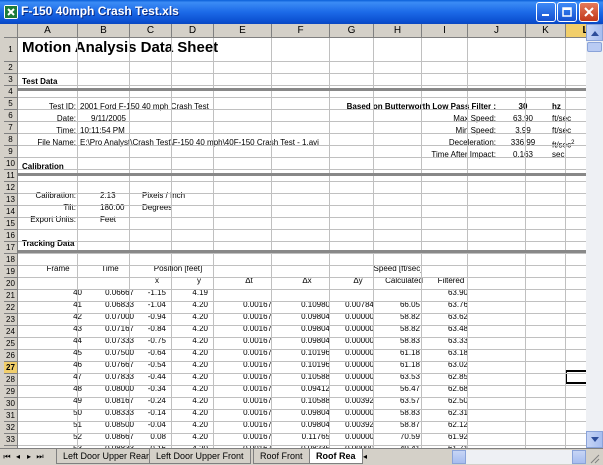  I want to click on column-header-e: E, so click(243, 31).